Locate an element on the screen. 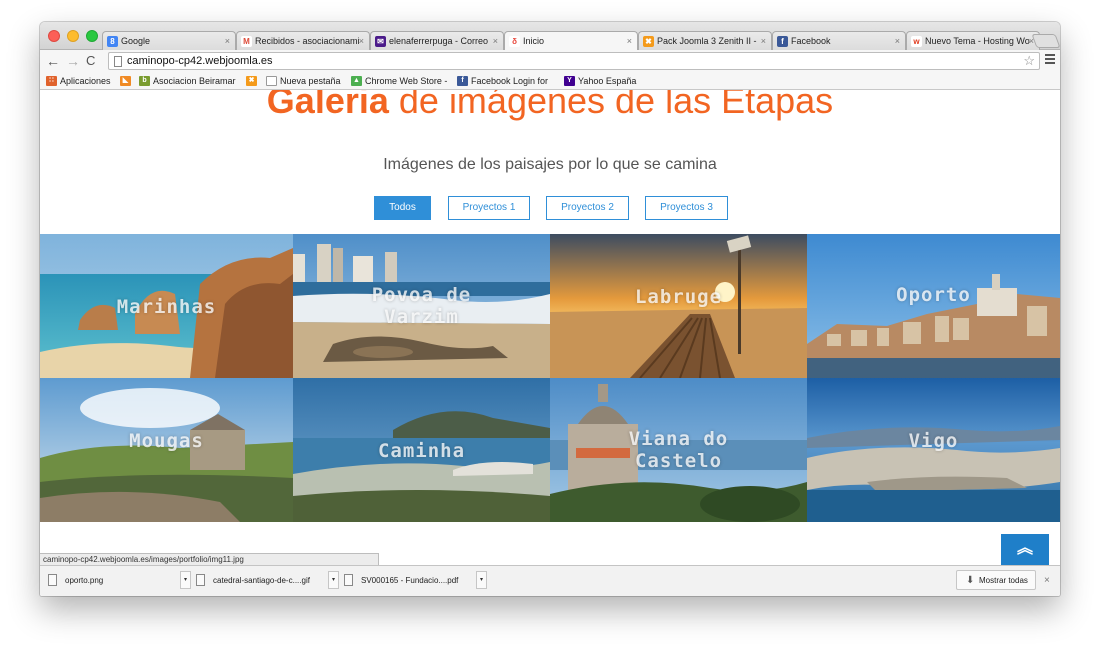  gallery-item-marinhas: Marinhas is located at coordinates (166, 306).